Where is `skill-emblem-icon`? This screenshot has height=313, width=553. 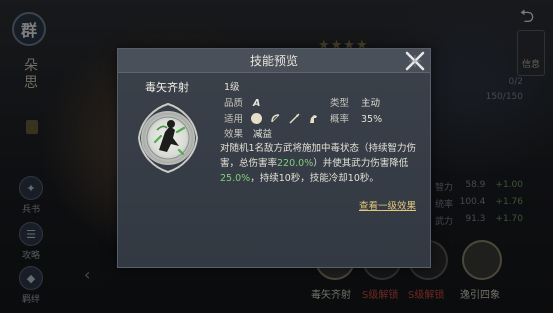 skill-emblem-icon is located at coordinates (168, 138).